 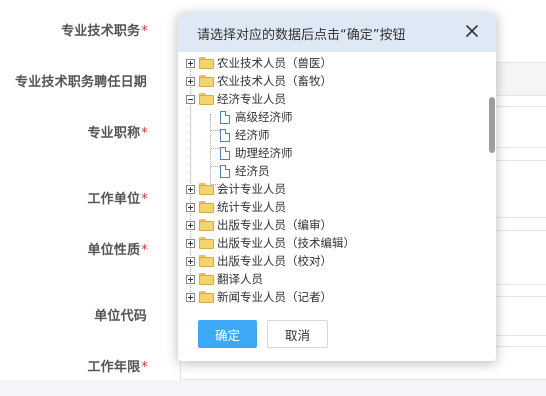 I want to click on dialog-header: 请选择对应的数据后点击“确定”按钮, so click(x=337, y=32).